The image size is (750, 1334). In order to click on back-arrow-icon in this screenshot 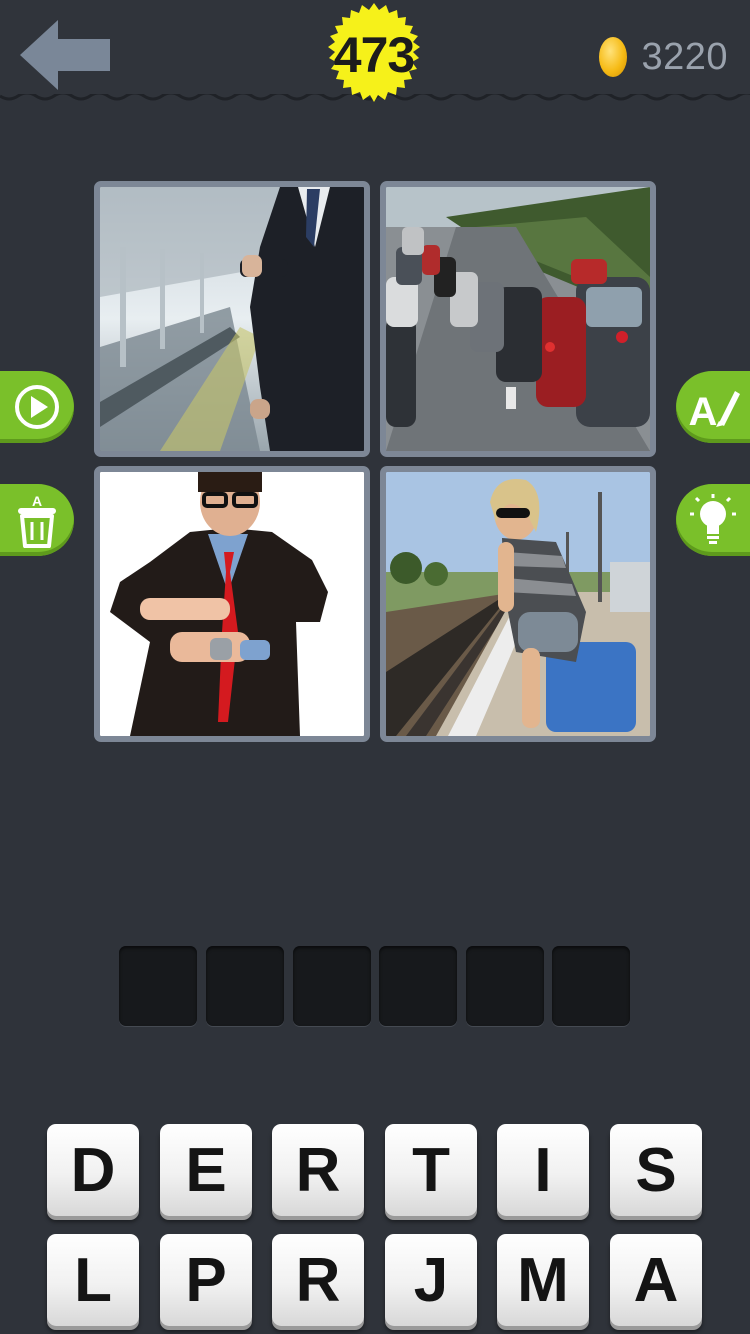, I will do `click(65, 55)`.